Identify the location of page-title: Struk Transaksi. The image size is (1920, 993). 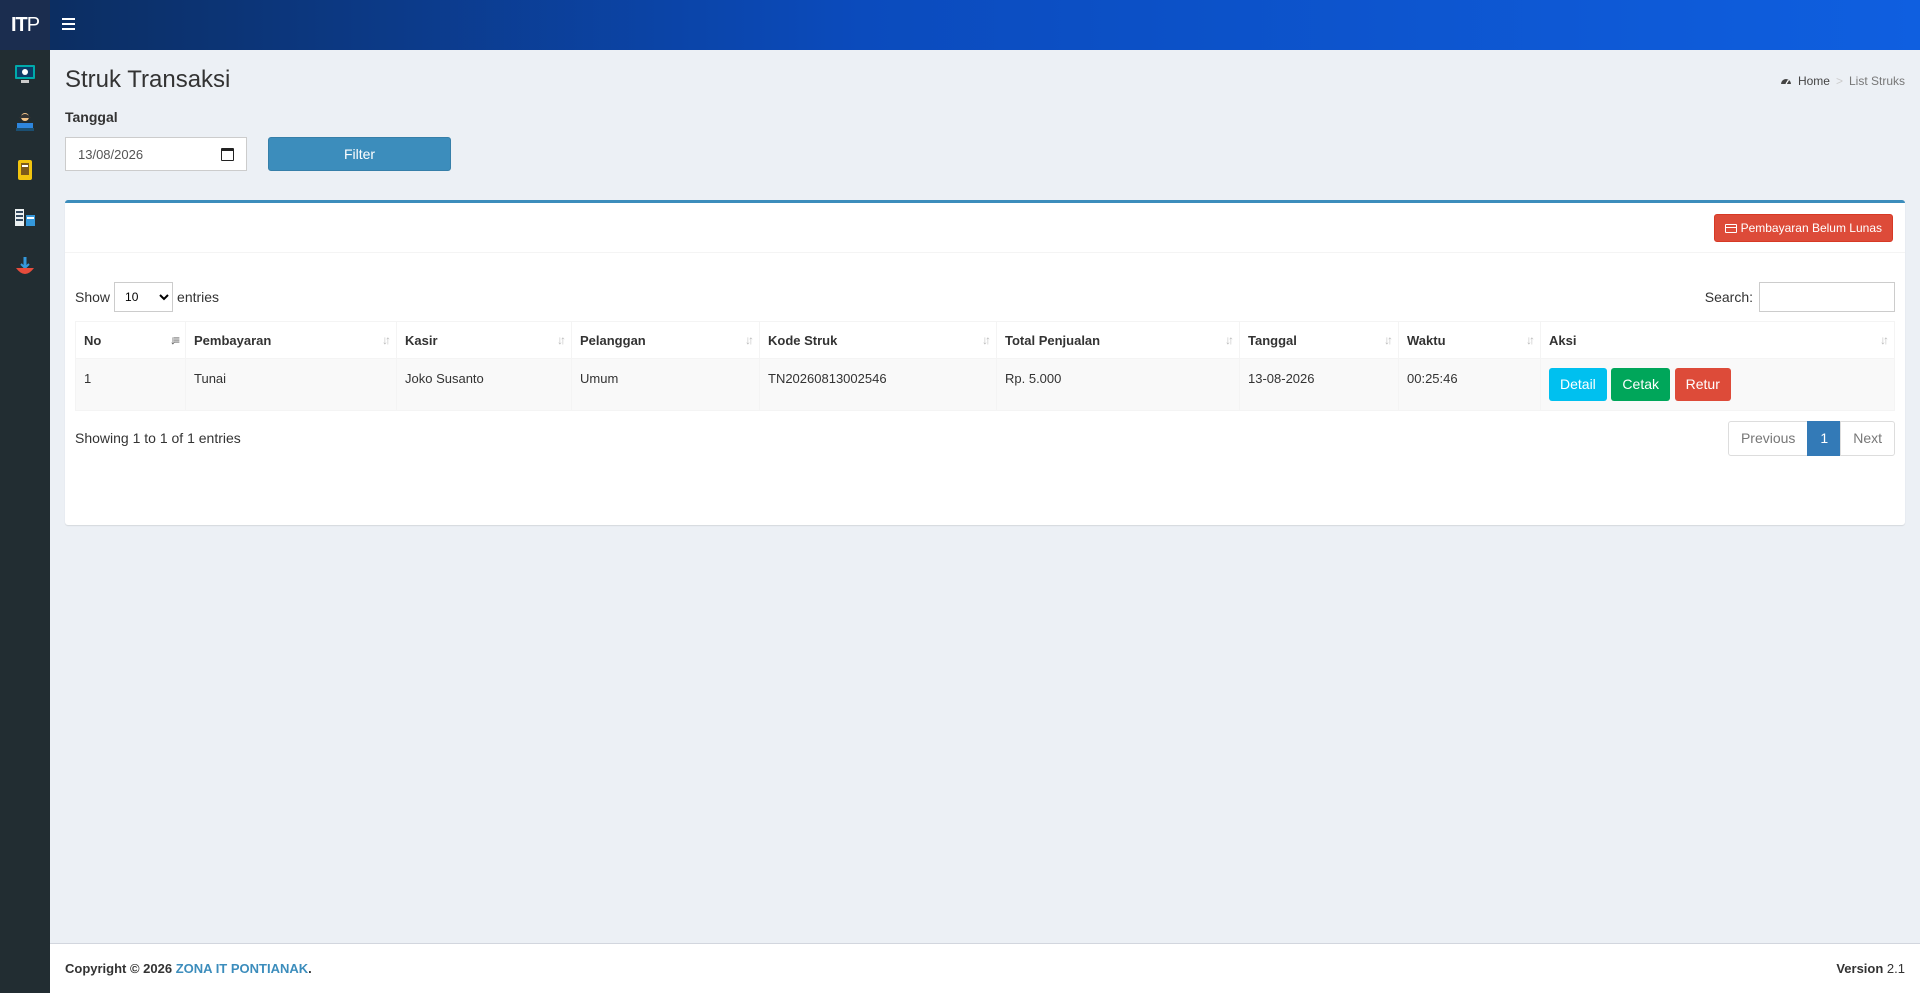
(148, 79).